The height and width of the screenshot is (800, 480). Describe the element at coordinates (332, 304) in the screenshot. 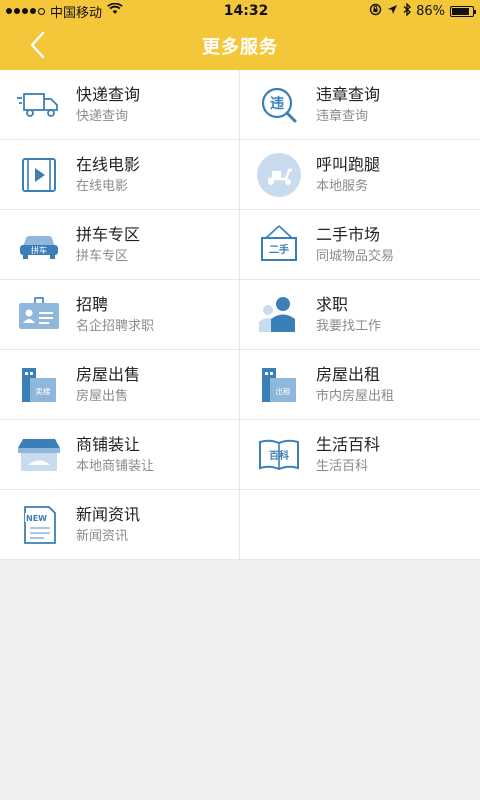

I see `service-title: 求职` at that location.